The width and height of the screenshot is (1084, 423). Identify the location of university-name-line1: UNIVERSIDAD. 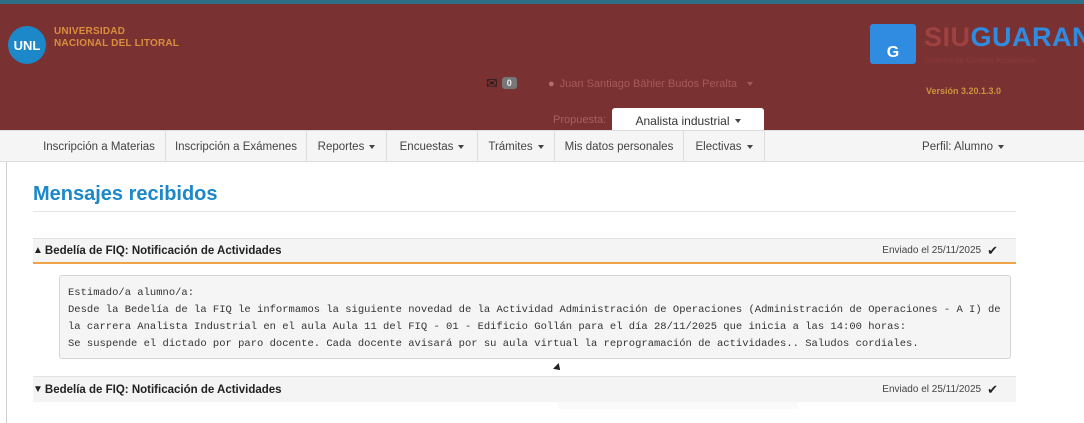
(90, 31).